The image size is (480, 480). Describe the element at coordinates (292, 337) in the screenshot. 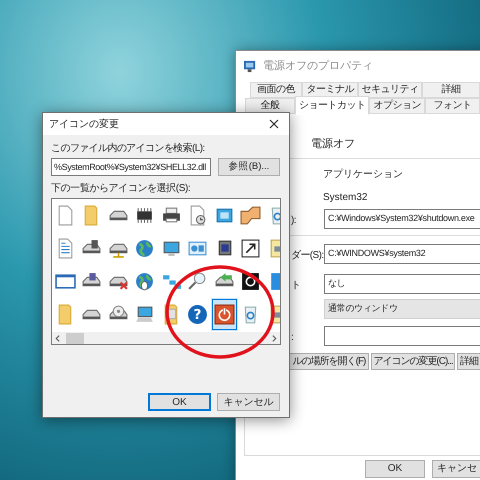

I see `field-label: :` at that location.